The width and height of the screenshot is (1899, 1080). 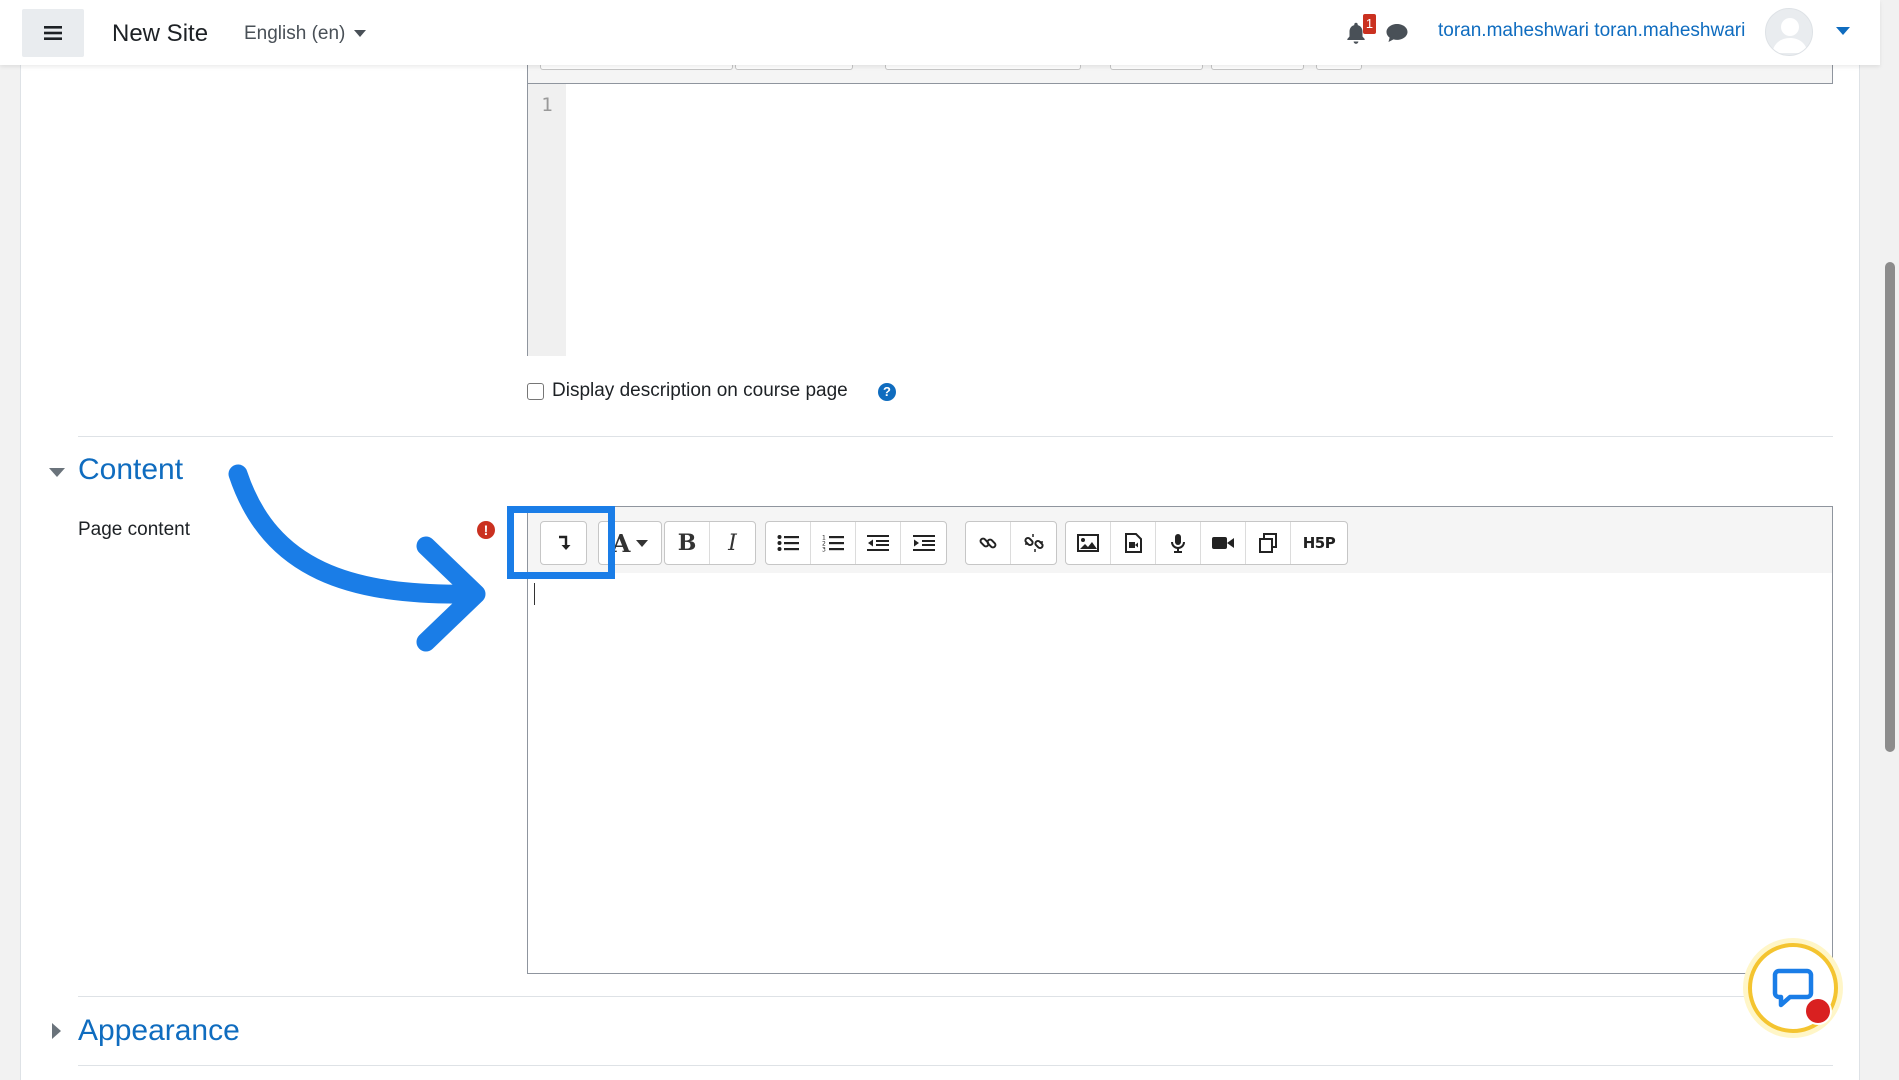 I want to click on language-label: English (en), so click(x=295, y=33).